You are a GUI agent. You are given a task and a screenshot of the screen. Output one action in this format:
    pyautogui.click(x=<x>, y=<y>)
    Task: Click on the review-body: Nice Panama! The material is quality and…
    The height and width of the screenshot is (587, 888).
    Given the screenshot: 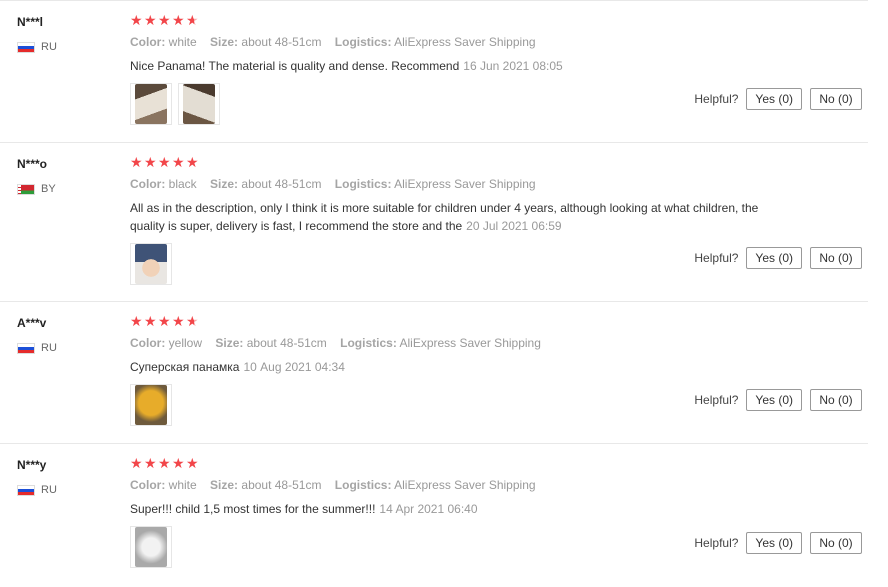 What is the action you would take?
    pyautogui.click(x=295, y=66)
    